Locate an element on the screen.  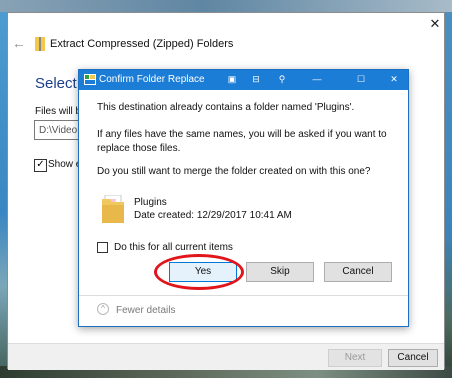
dialog-title: Confirm Folder Replace is located at coordinates (152, 79).